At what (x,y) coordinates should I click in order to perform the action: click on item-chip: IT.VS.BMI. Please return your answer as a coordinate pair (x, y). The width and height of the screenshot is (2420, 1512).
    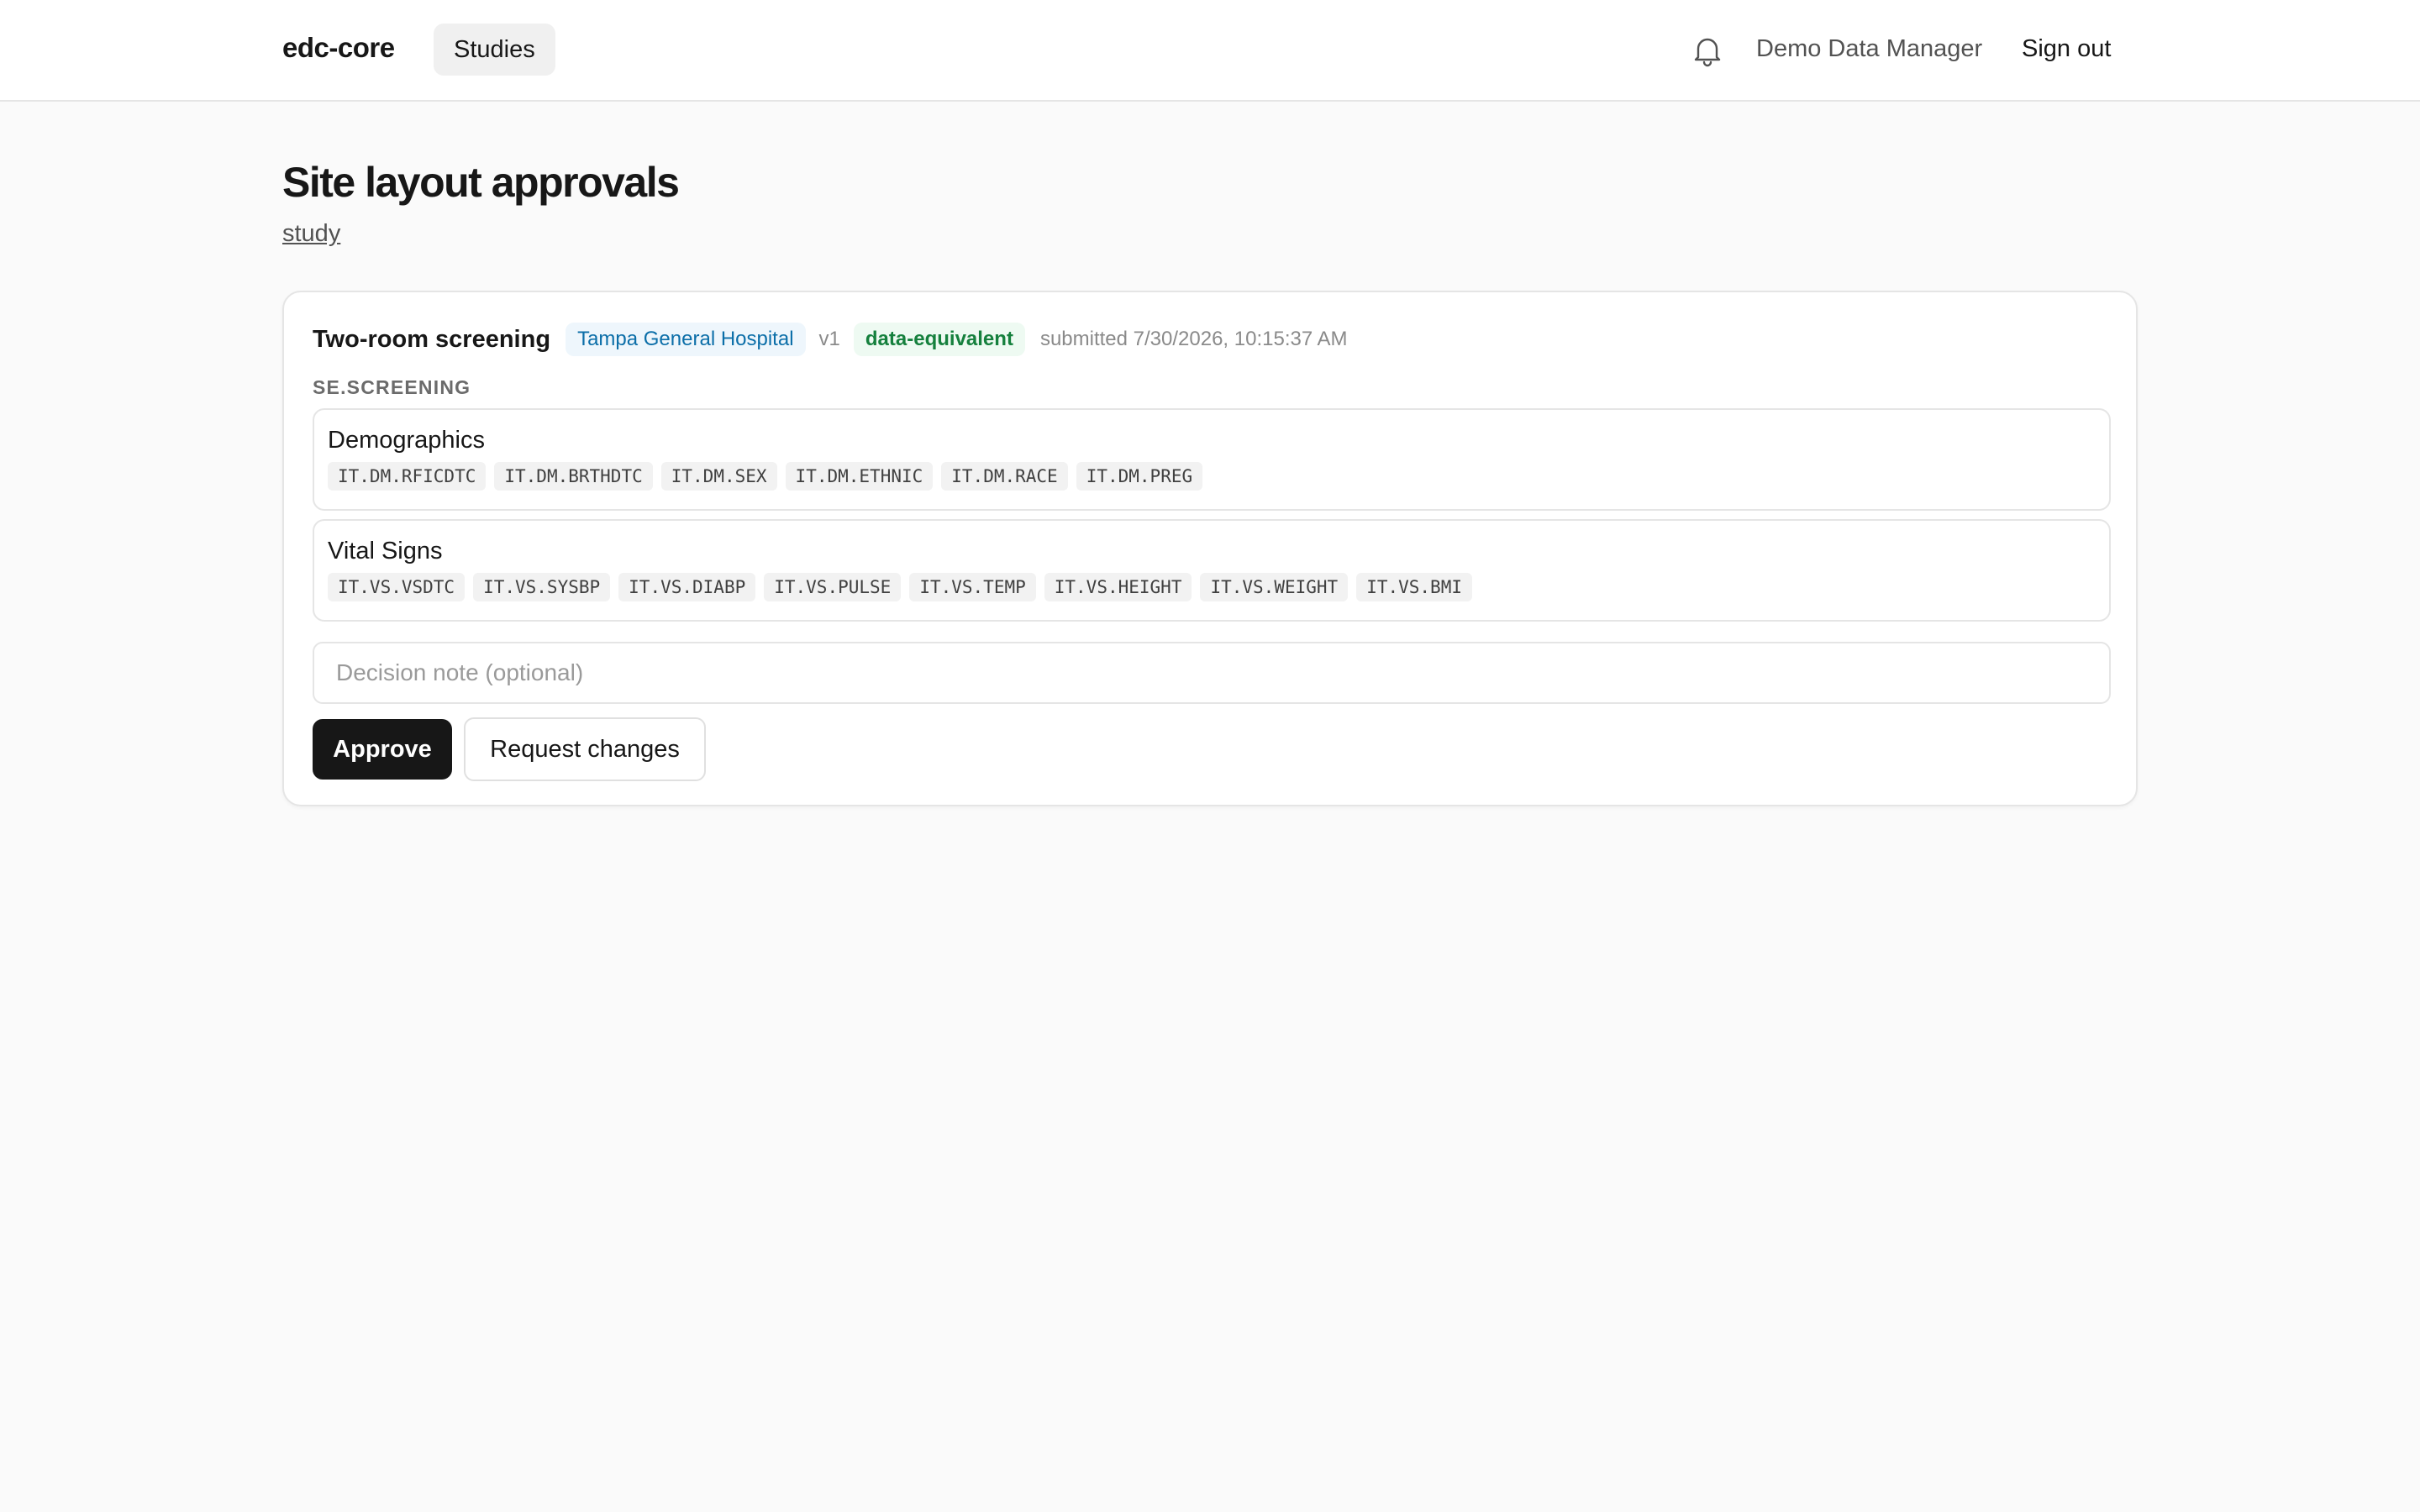
    Looking at the image, I should click on (1414, 587).